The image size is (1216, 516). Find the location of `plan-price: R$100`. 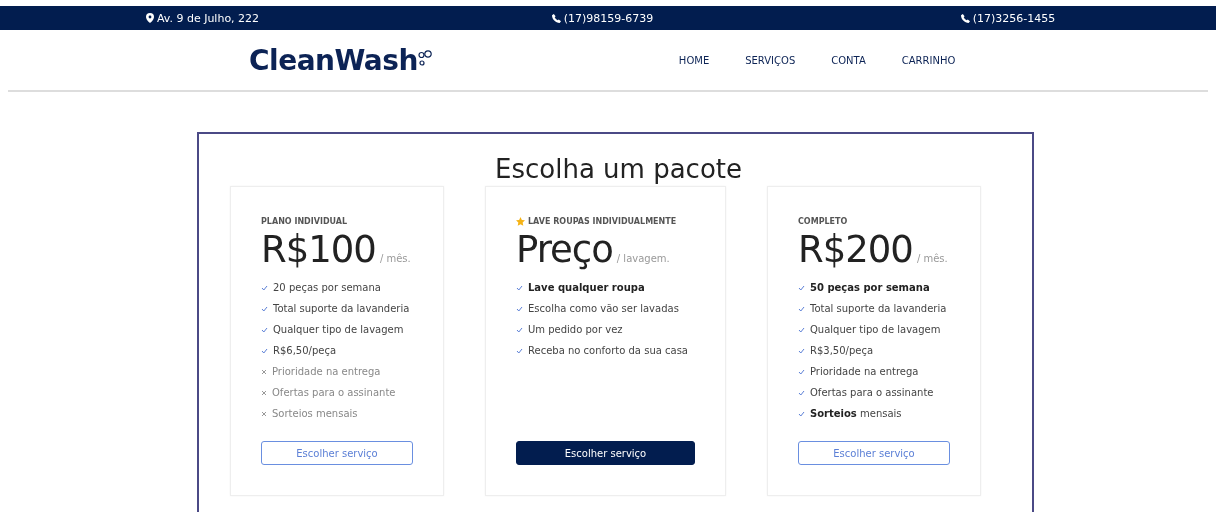

plan-price: R$100 is located at coordinates (318, 249).